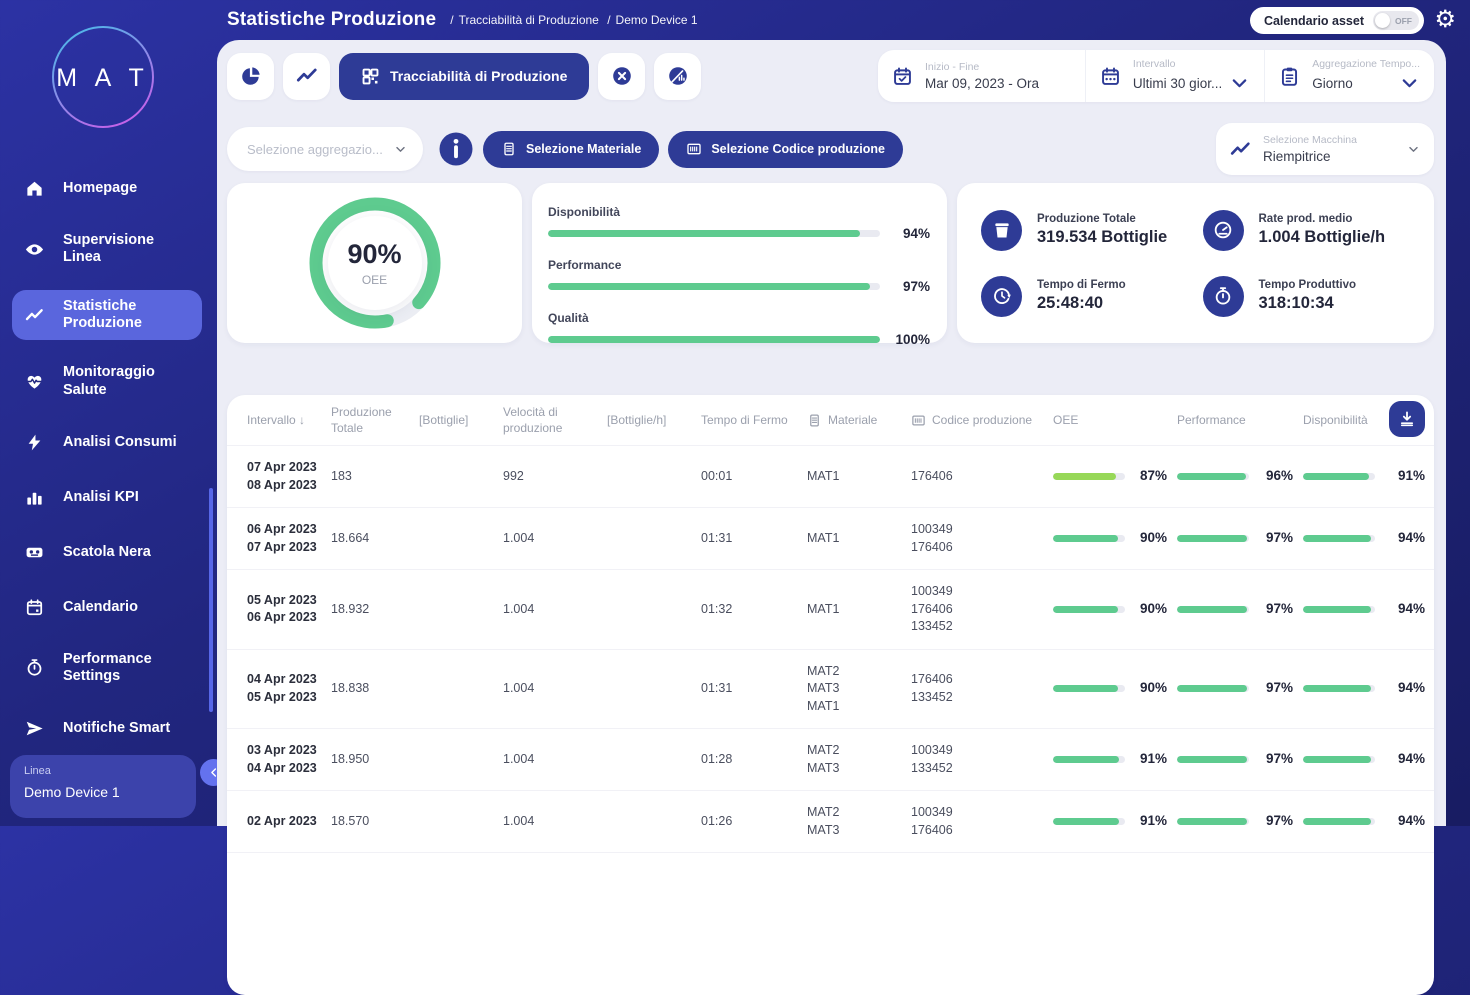 This screenshot has width=1470, height=995. What do you see at coordinates (1211, 419) in the screenshot?
I see `column-header-label: Performance` at bounding box center [1211, 419].